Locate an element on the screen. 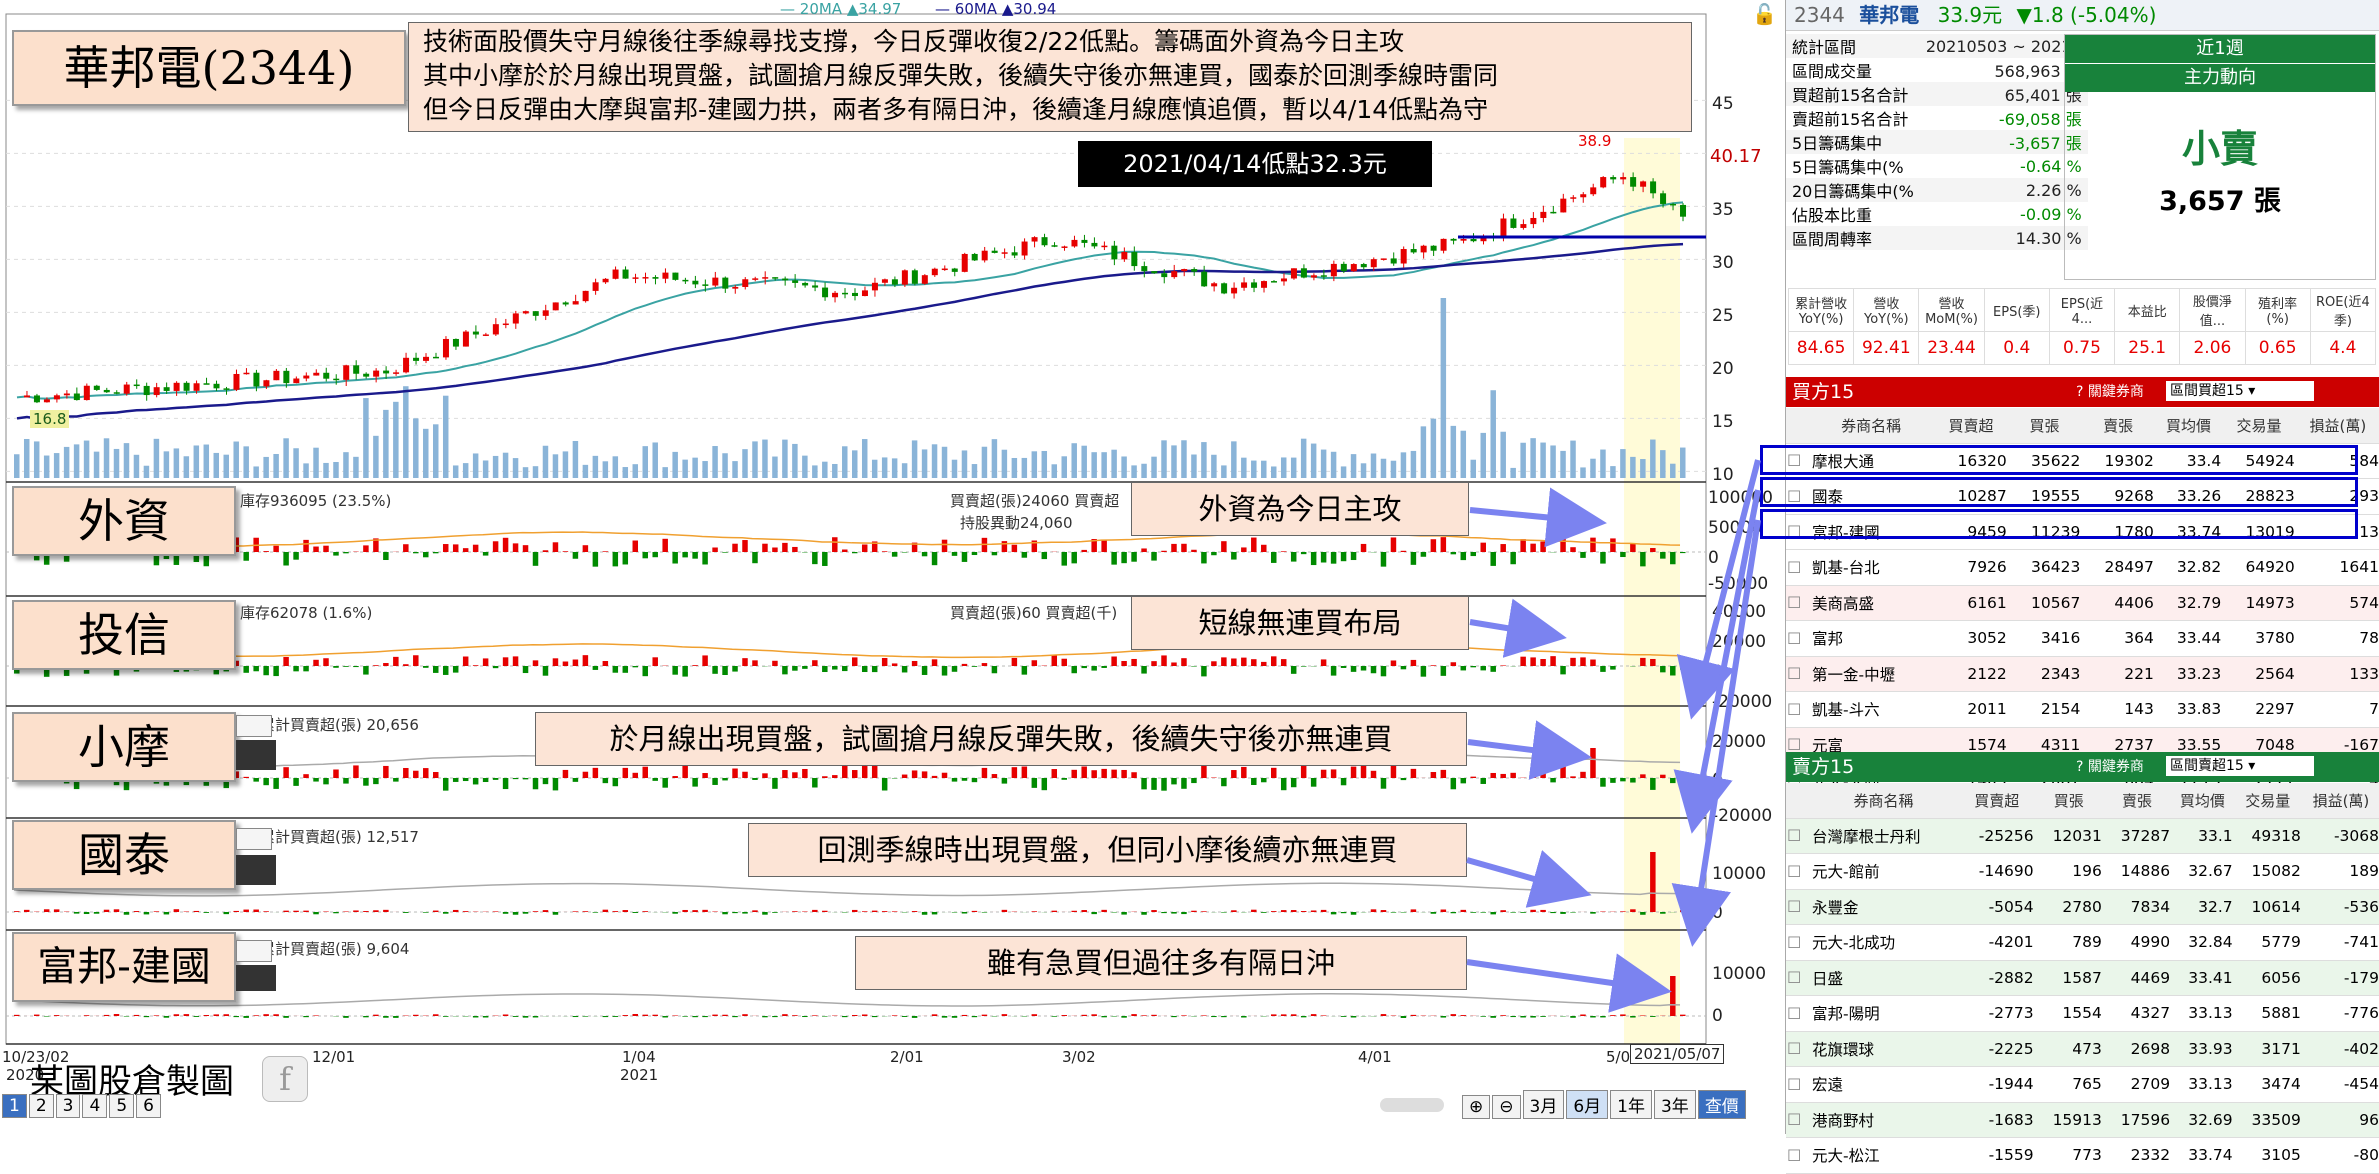 The height and width of the screenshot is (1174, 2379). broker-row: ☐美商高盛616110567440632.7914973574 is located at coordinates (2082, 603).